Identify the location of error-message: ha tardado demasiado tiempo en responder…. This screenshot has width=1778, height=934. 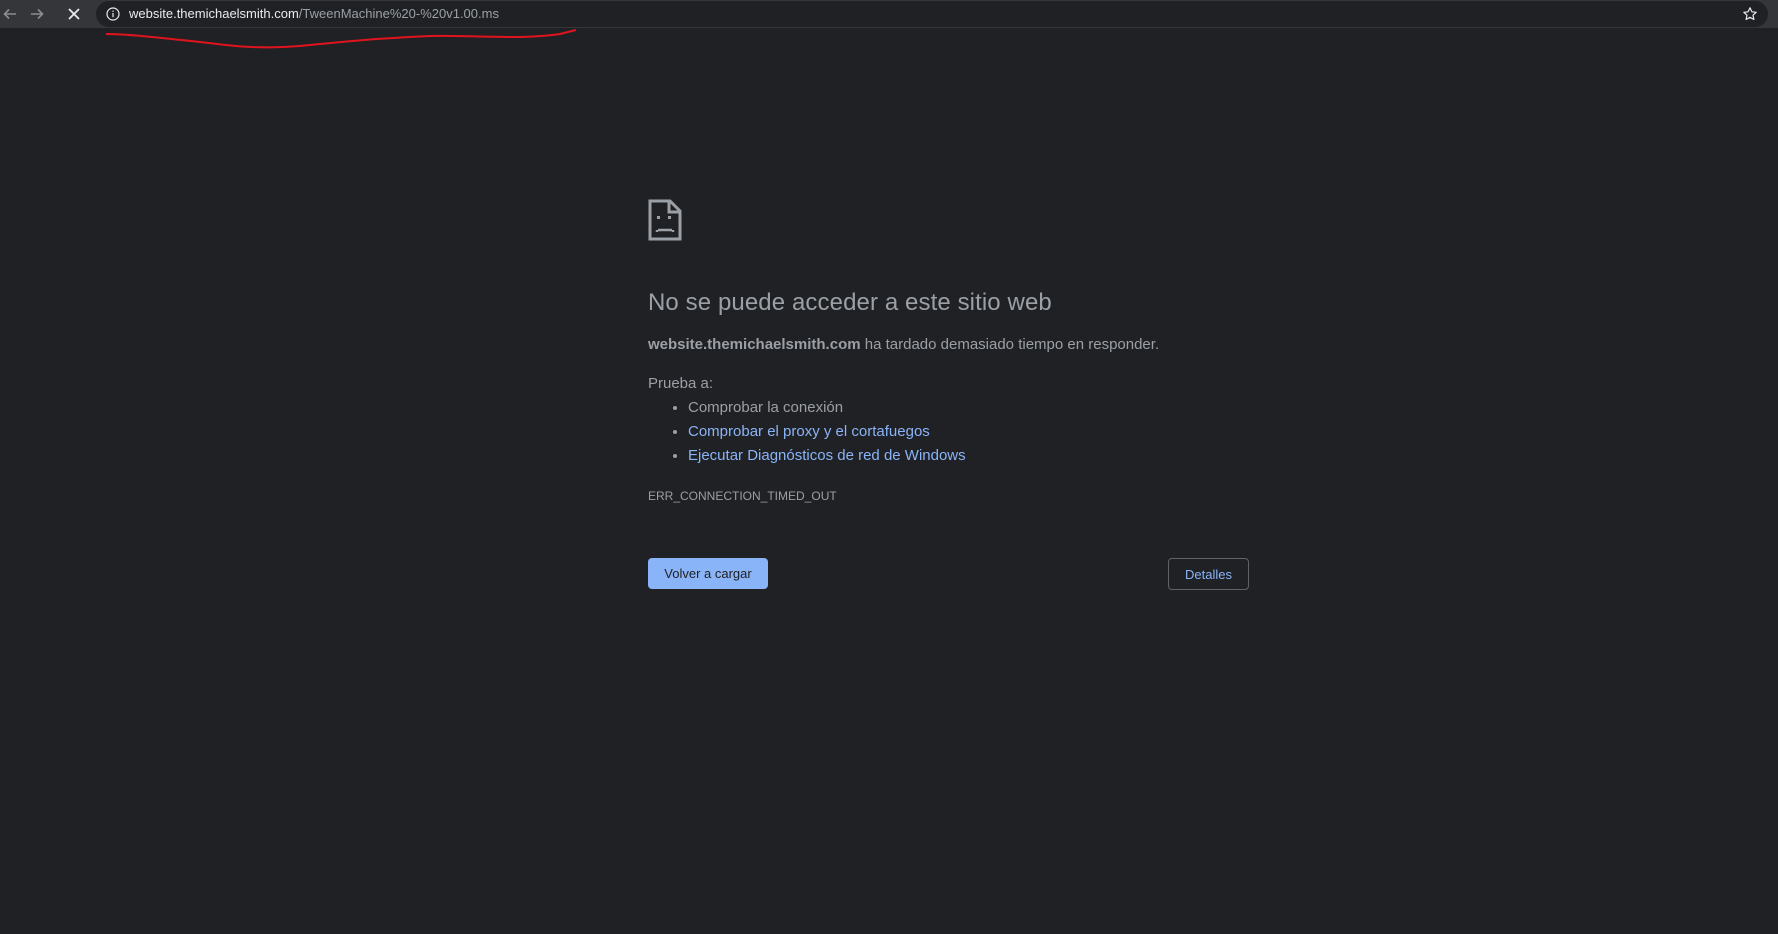
(1010, 344).